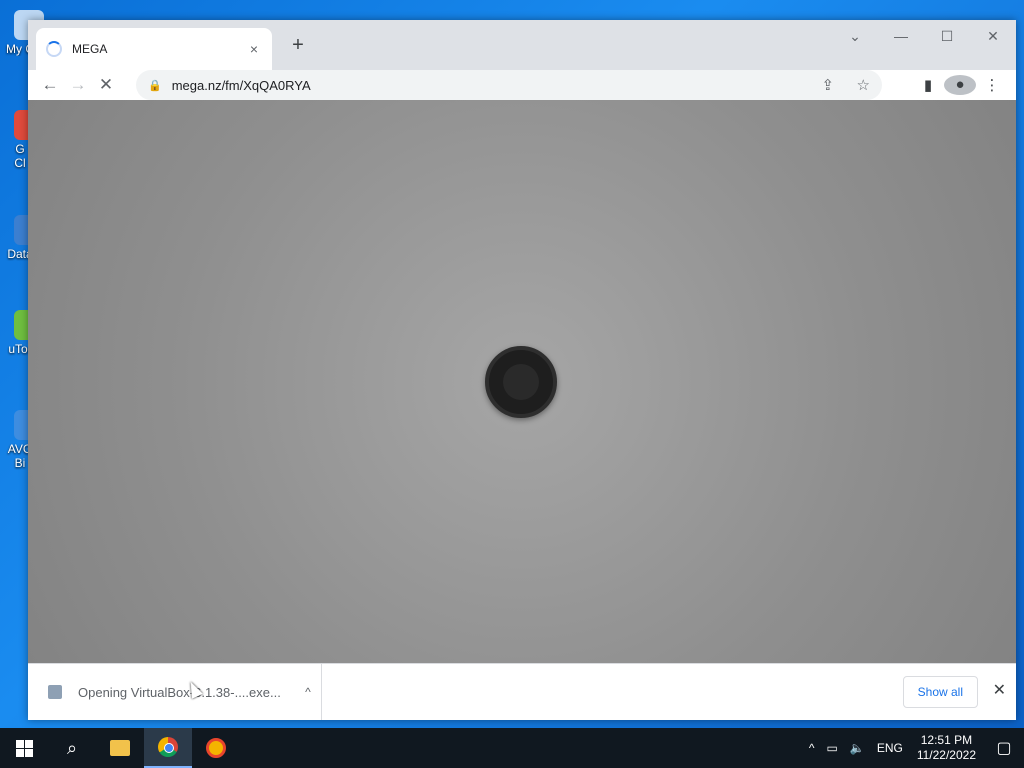  What do you see at coordinates (175, 692) in the screenshot?
I see `download-item: Opening VirtualBox-6.1.38-....exe... ^` at bounding box center [175, 692].